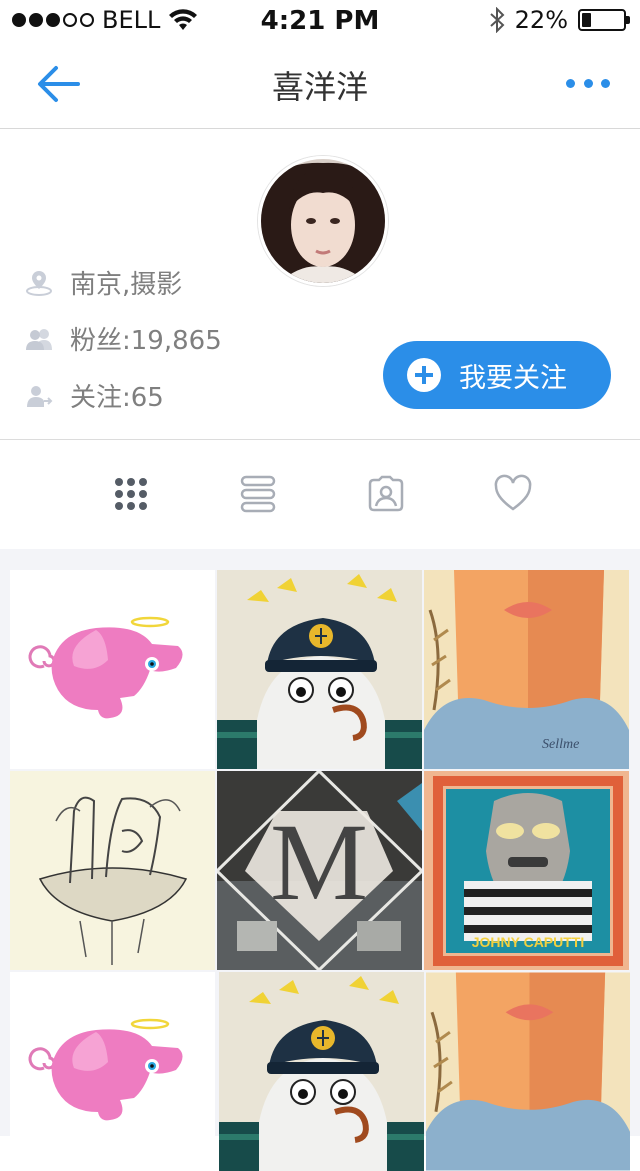 This screenshot has width=640, height=1171. I want to click on following-count: 关注:65, so click(117, 398).